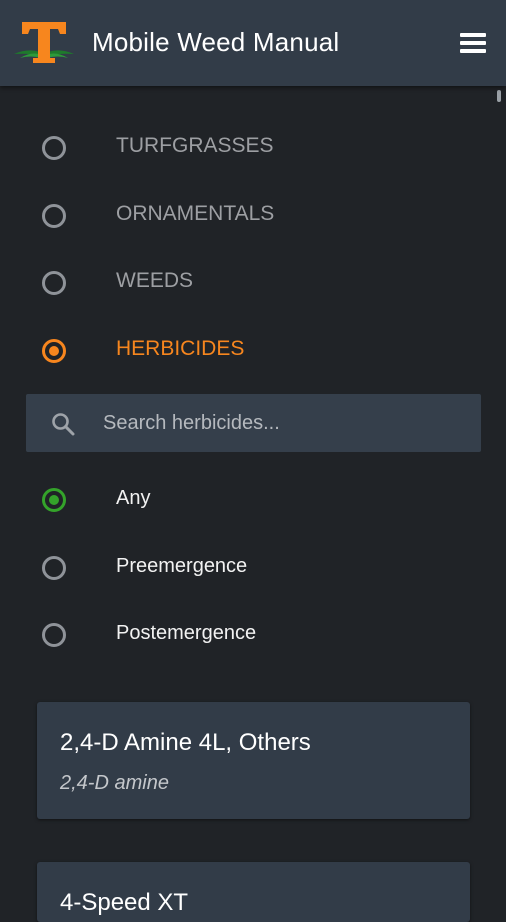 The width and height of the screenshot is (506, 922). I want to click on filter-radio-preemergence: Preemergence, so click(245, 568).